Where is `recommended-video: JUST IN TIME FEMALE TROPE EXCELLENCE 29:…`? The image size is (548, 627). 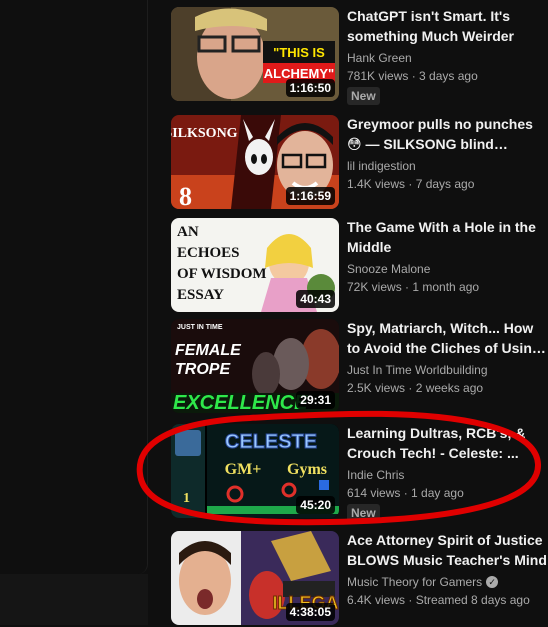 recommended-video: JUST IN TIME FEMALE TROPE EXCELLENCE 29:… is located at coordinates (355, 367).